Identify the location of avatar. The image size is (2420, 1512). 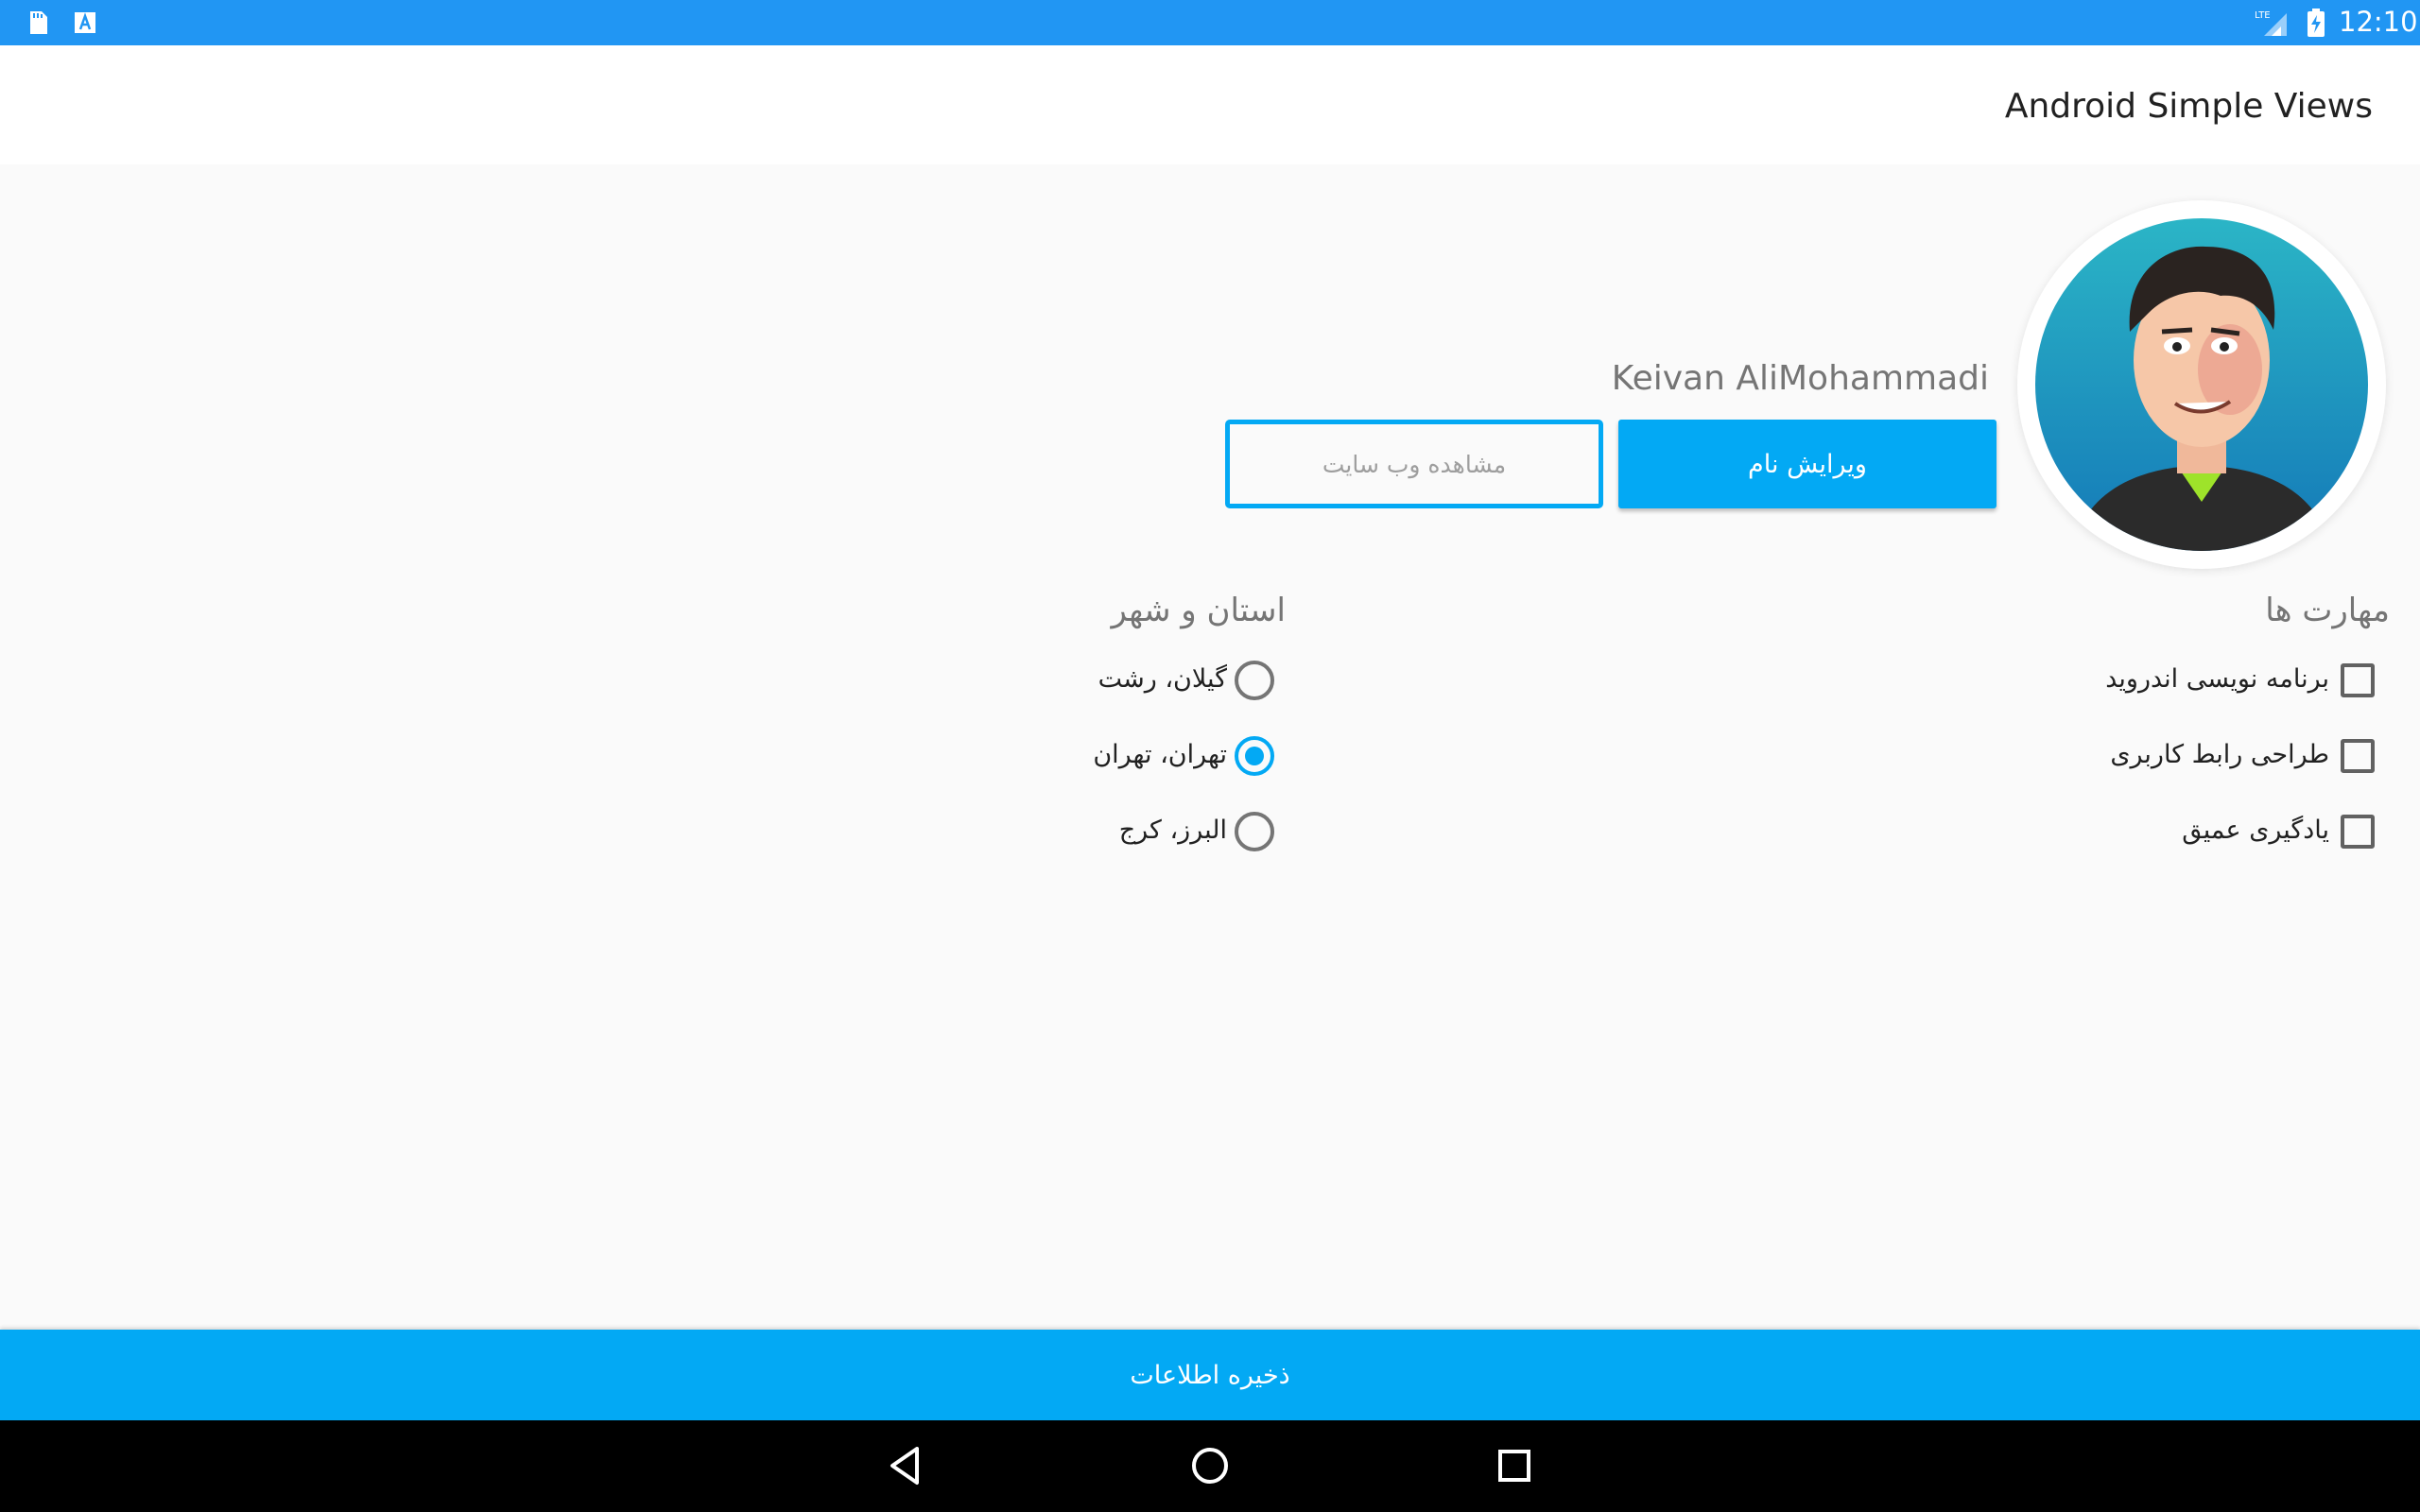
(2201, 384).